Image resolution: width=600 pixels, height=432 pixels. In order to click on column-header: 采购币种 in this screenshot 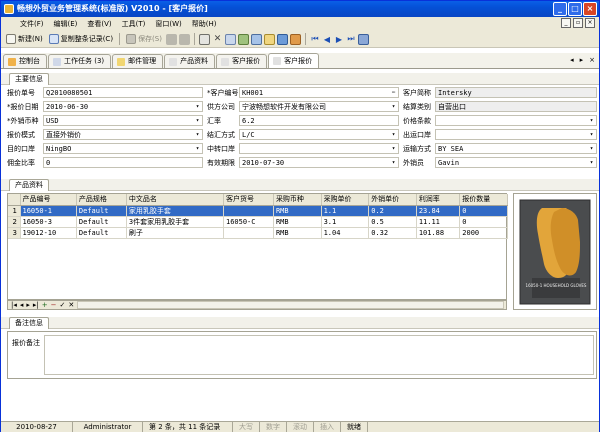, I will do `click(297, 200)`.